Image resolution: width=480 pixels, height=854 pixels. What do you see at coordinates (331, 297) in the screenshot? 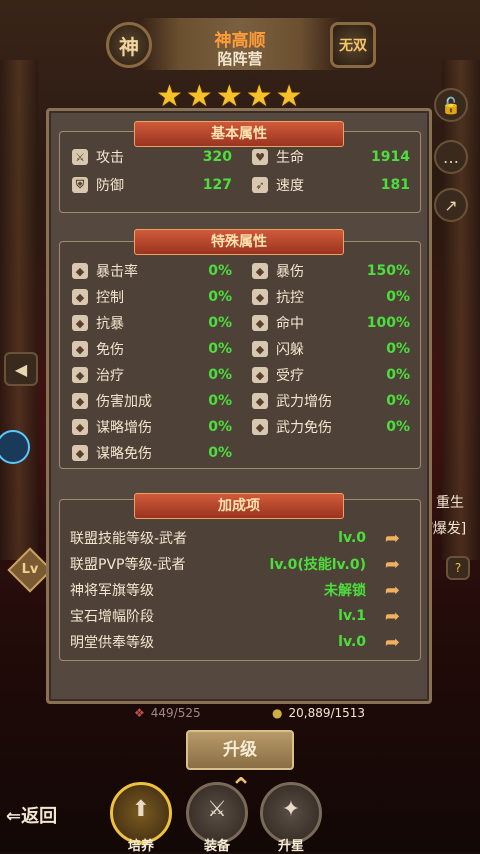
I see `special-stat-row: ◆ 抗控 0%` at bounding box center [331, 297].